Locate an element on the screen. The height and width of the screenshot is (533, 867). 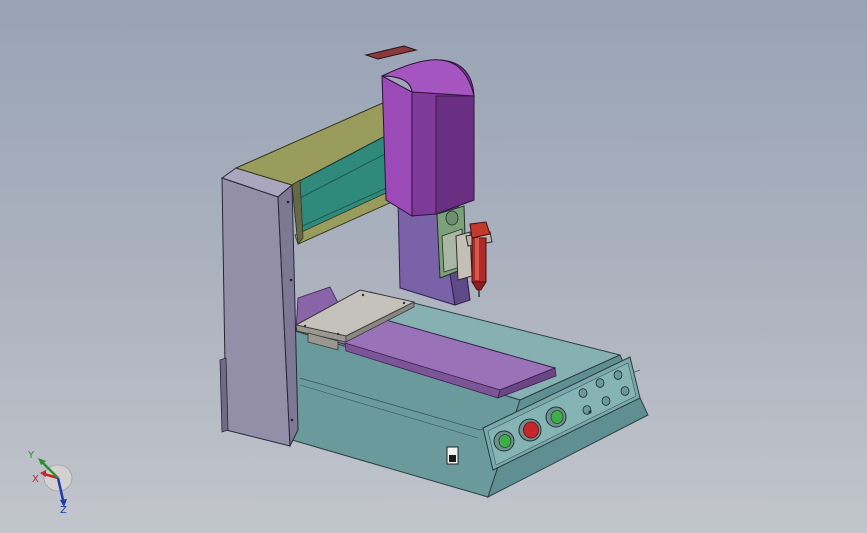
left-column is located at coordinates (259, 307).